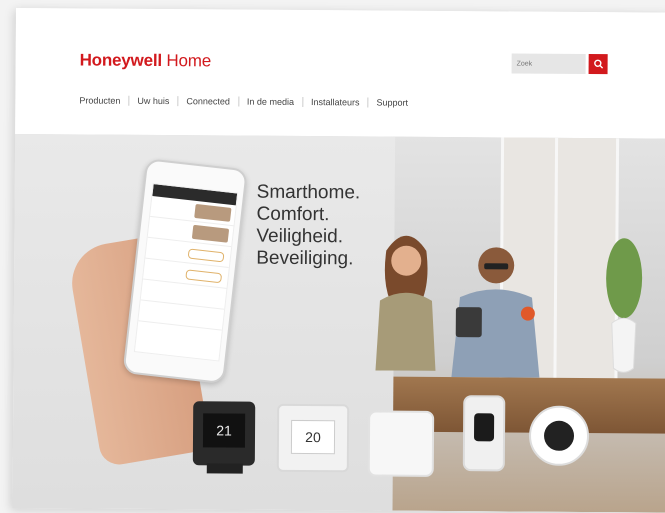 The image size is (665, 513). What do you see at coordinates (308, 192) in the screenshot?
I see `tagline-line-1: Smarthome.` at bounding box center [308, 192].